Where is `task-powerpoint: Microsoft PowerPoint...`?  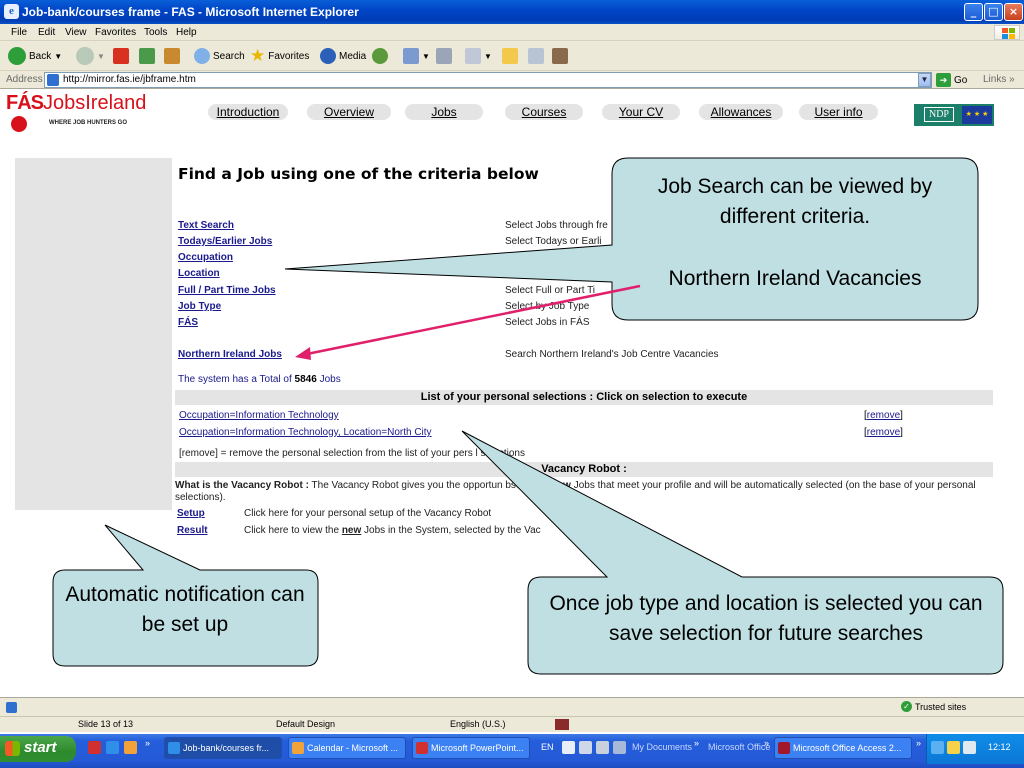 task-powerpoint: Microsoft PowerPoint... is located at coordinates (471, 748).